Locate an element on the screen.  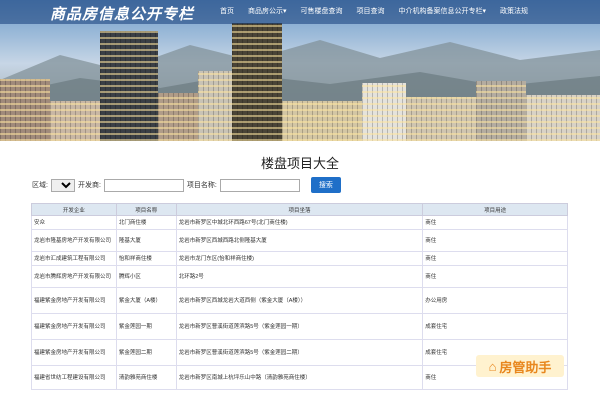
page-title: 楼盘项目大全 is located at coordinates (299, 163).